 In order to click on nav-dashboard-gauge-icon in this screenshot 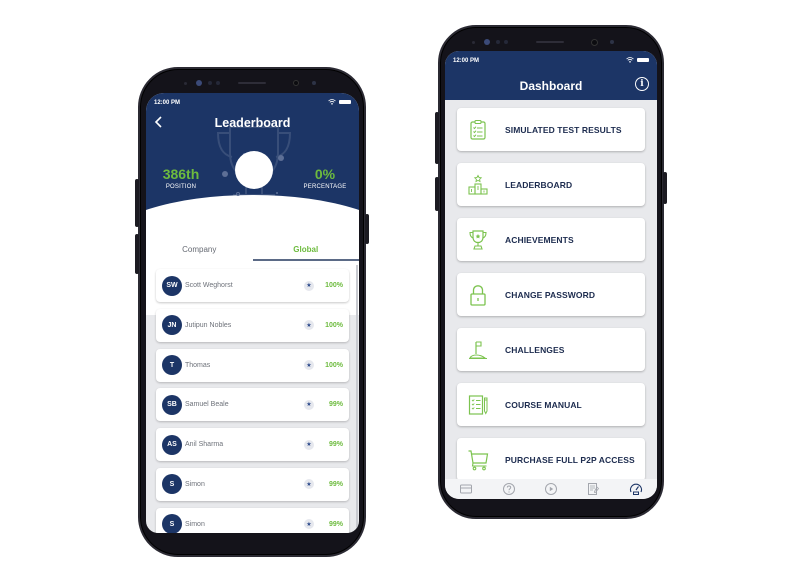, I will do `click(636, 489)`.